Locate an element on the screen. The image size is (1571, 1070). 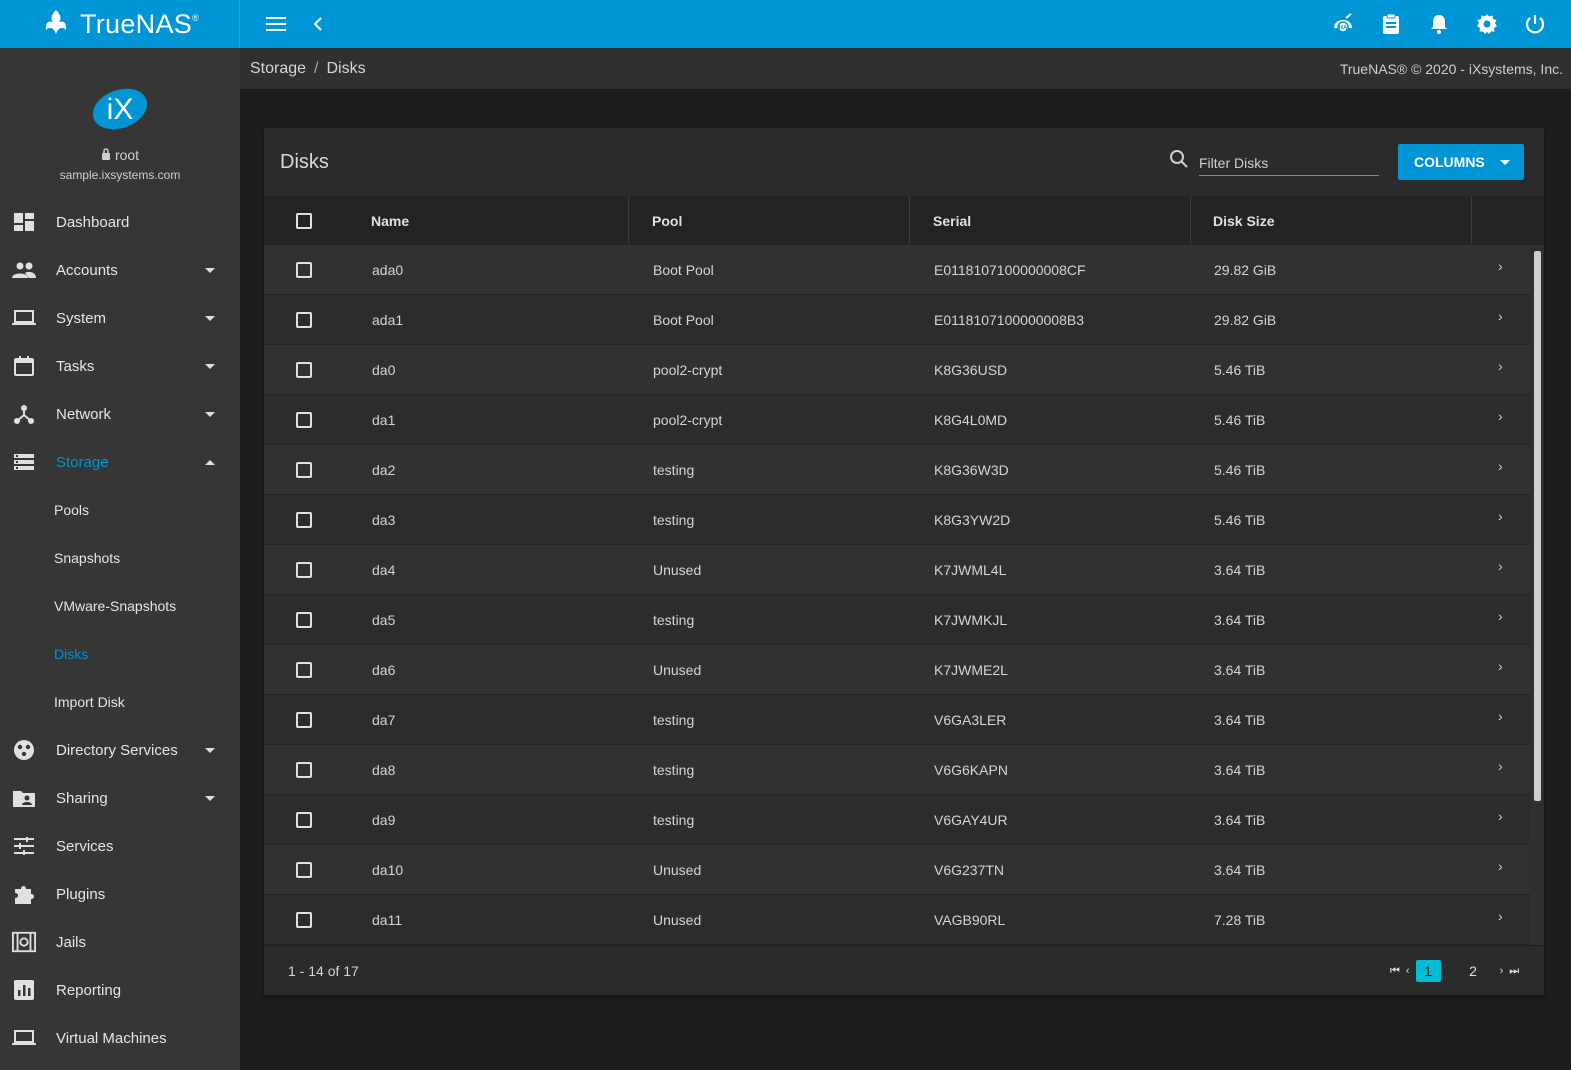
header-pool: Pool is located at coordinates (667, 220).